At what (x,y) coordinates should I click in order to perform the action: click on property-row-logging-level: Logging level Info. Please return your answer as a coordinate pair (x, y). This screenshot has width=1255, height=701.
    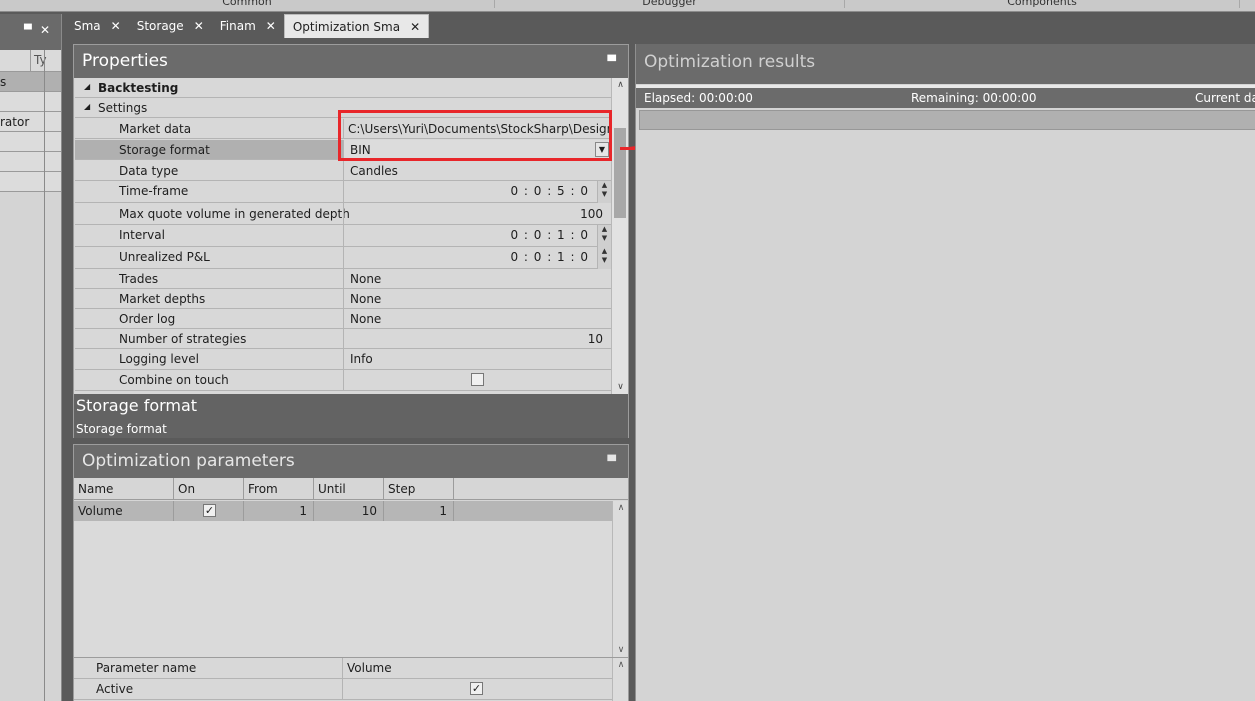
    Looking at the image, I should click on (343, 359).